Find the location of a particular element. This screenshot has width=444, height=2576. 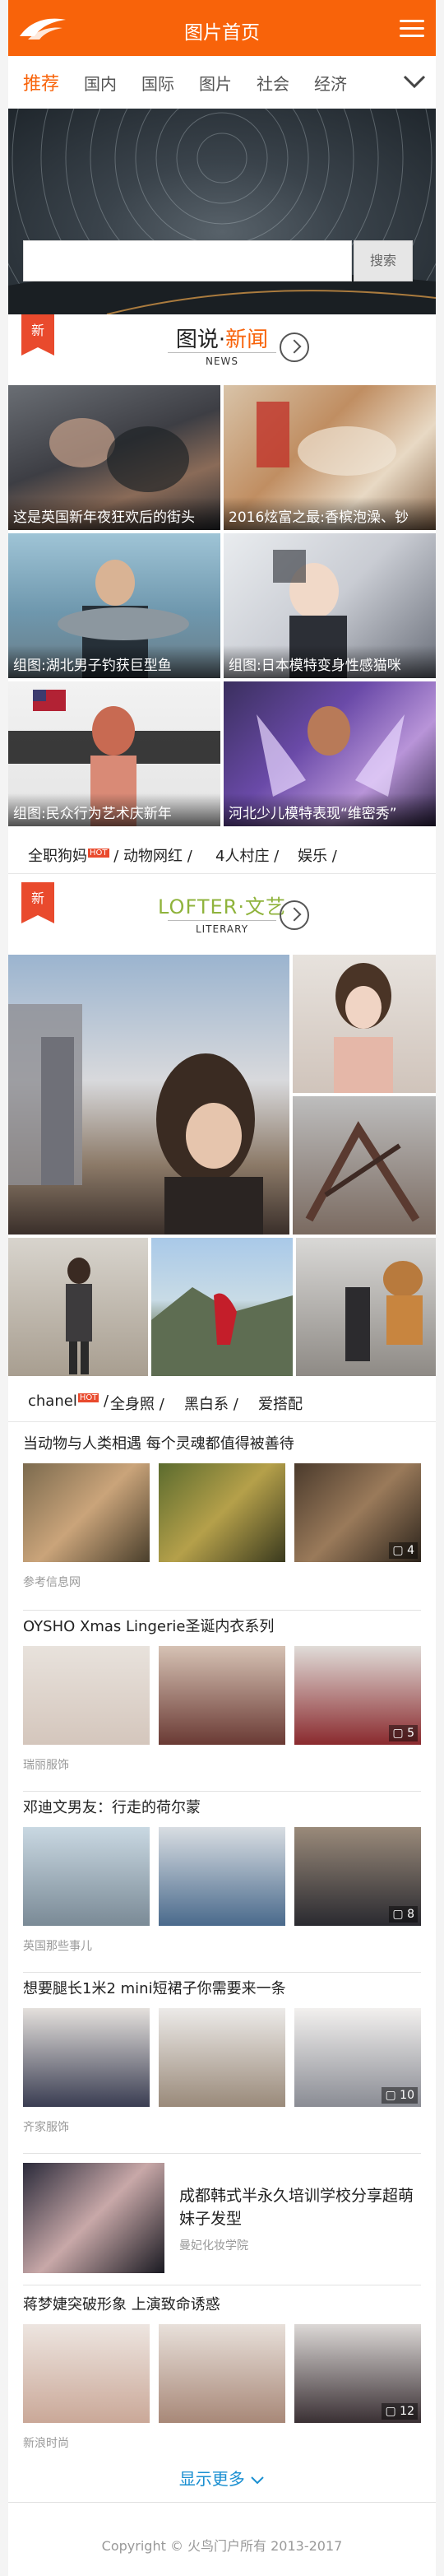

photo-count-badge: ▢ 5 is located at coordinates (403, 1733).